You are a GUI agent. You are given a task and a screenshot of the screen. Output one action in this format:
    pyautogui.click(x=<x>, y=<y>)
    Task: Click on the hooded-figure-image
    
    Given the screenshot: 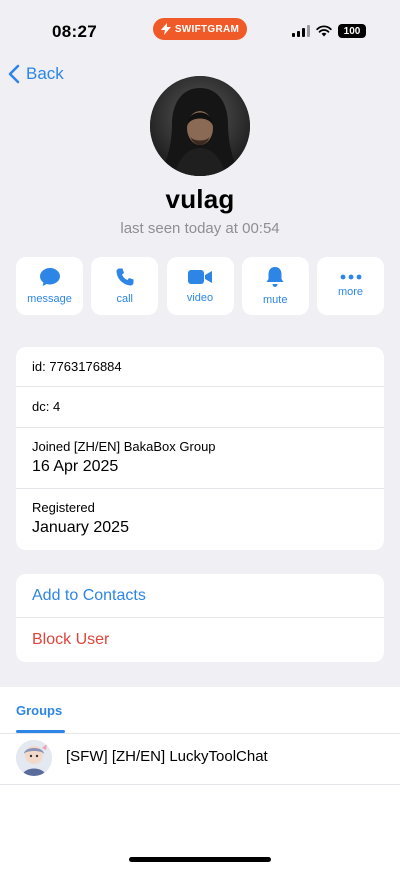 What is the action you would take?
    pyautogui.click(x=200, y=126)
    